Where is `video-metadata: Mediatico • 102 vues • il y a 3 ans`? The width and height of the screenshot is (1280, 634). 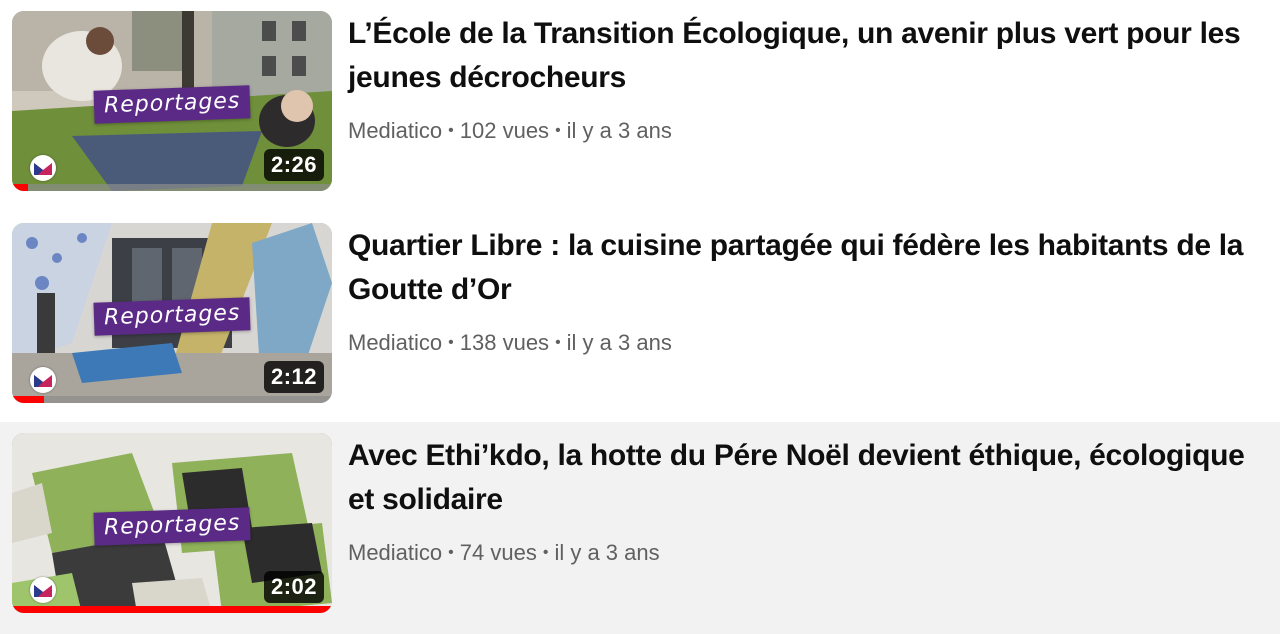 video-metadata: Mediatico • 102 vues • il y a 3 ans is located at coordinates (808, 131).